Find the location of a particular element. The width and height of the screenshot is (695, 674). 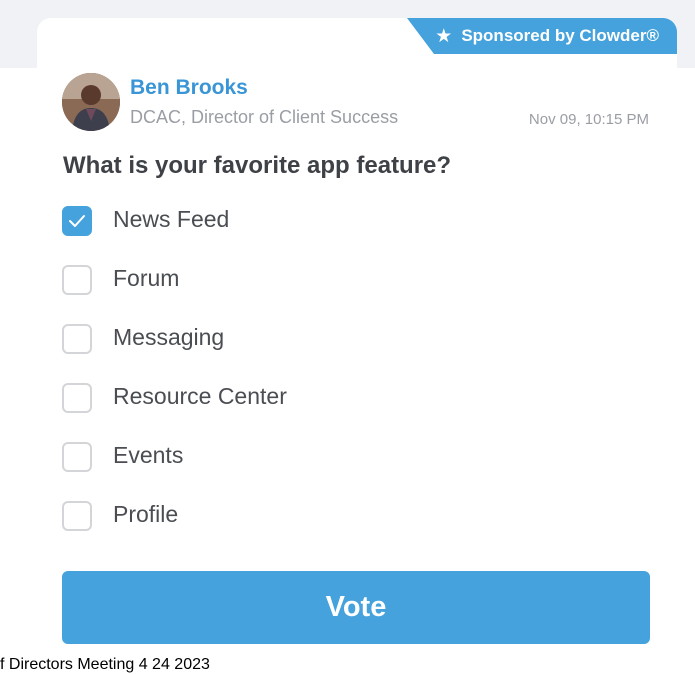

option-label: Resource Center is located at coordinates (200, 396).